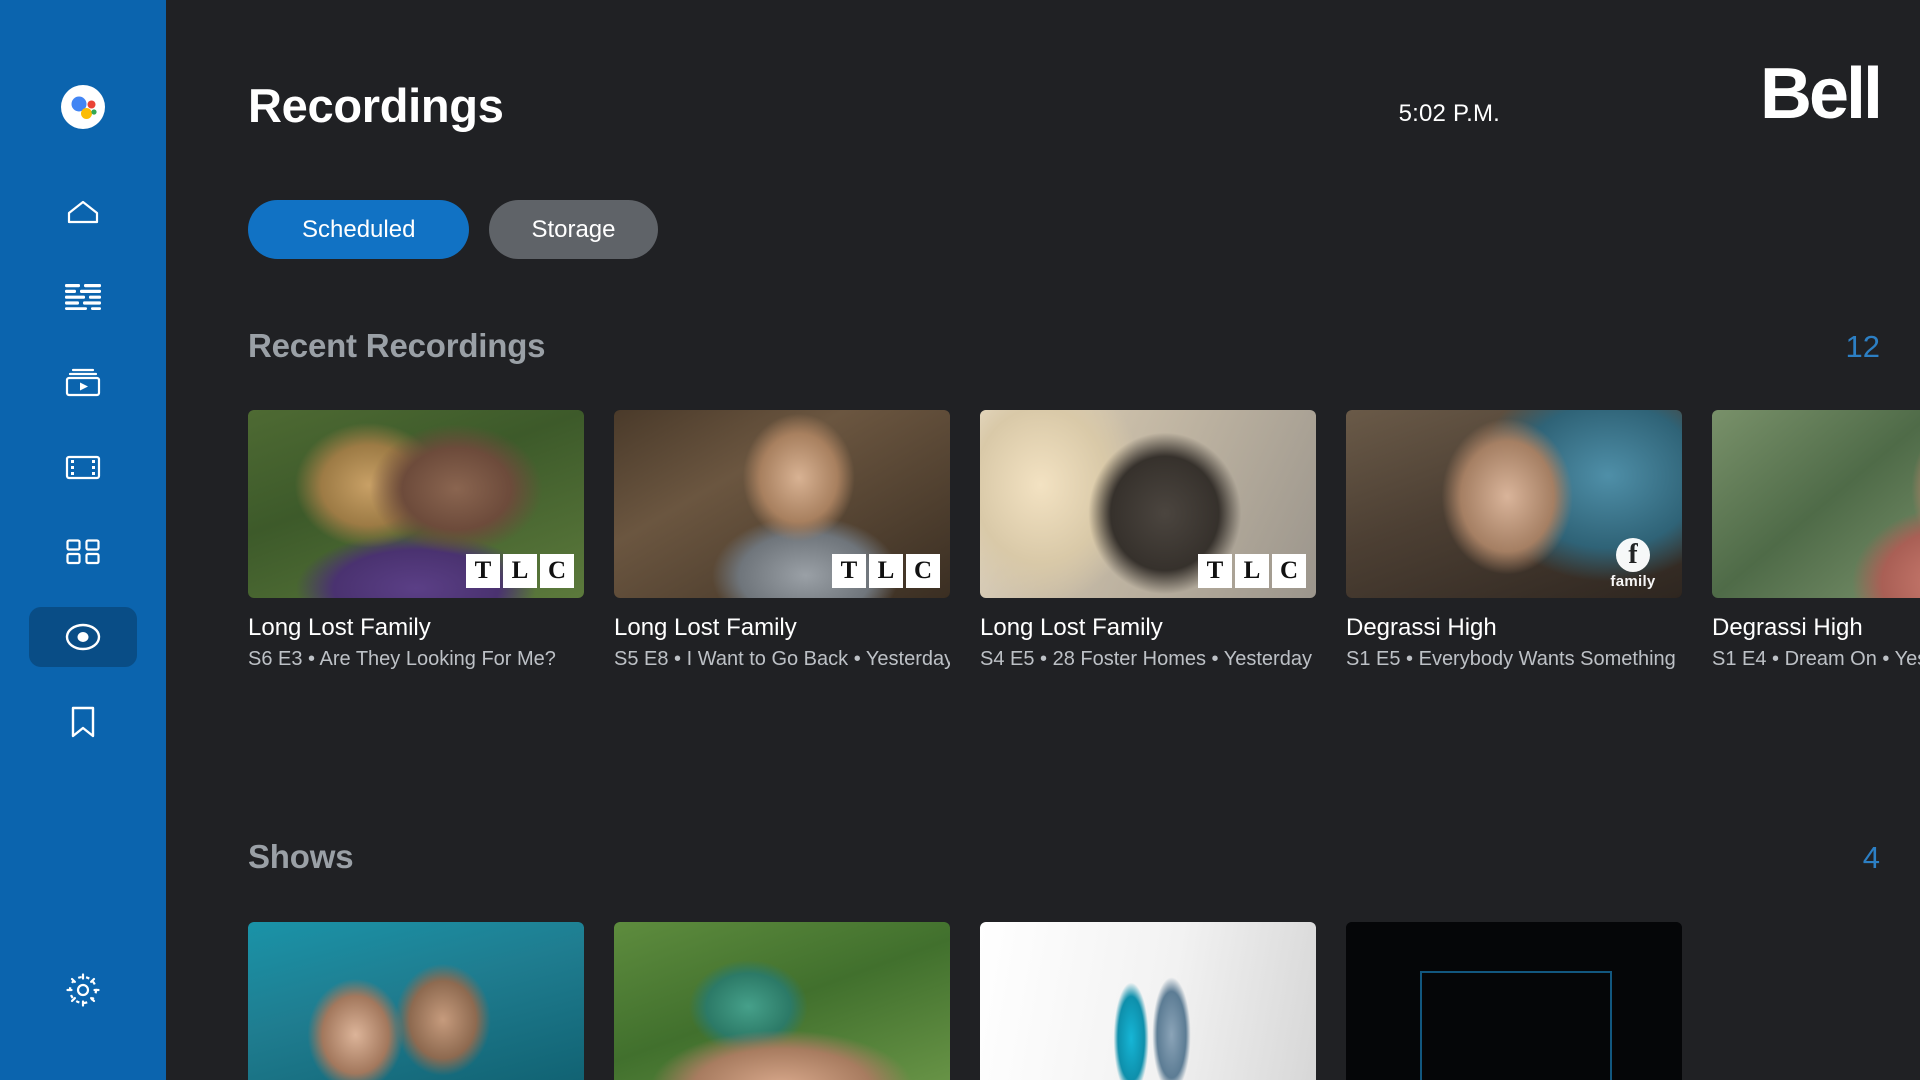  I want to click on sidebar-item-settings, so click(83, 990).